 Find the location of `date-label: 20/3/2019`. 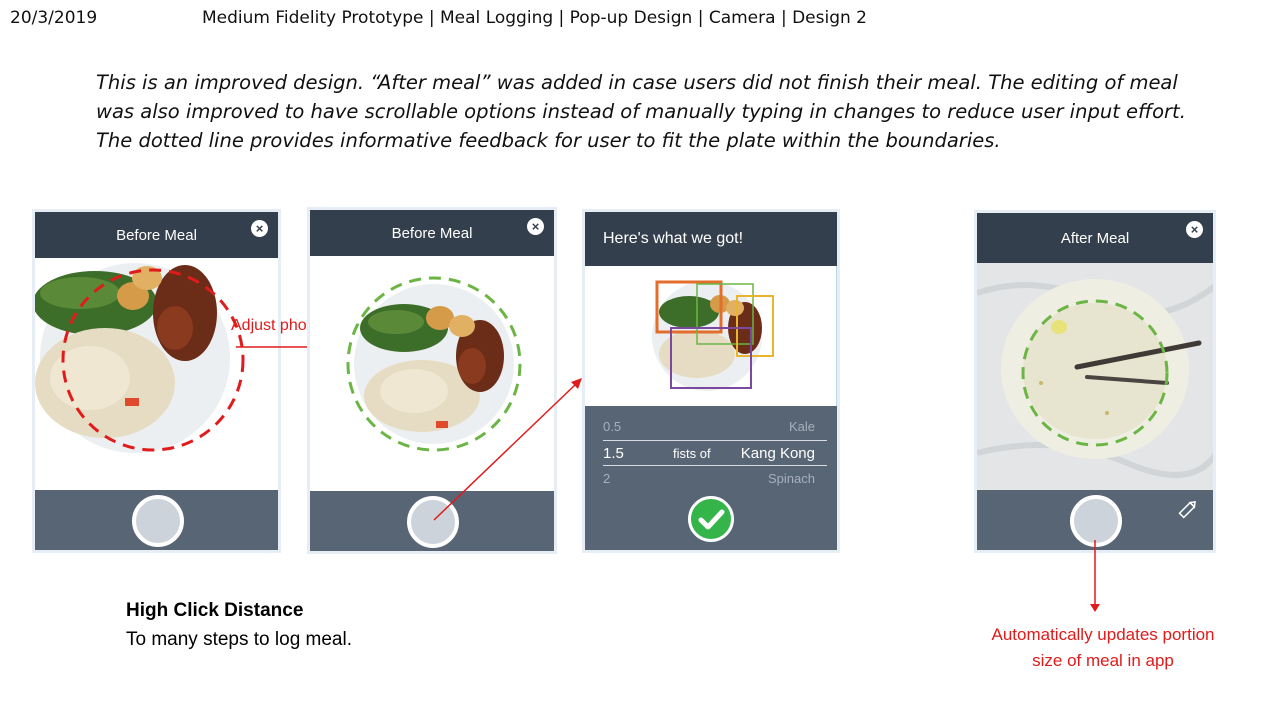

date-label: 20/3/2019 is located at coordinates (54, 18).